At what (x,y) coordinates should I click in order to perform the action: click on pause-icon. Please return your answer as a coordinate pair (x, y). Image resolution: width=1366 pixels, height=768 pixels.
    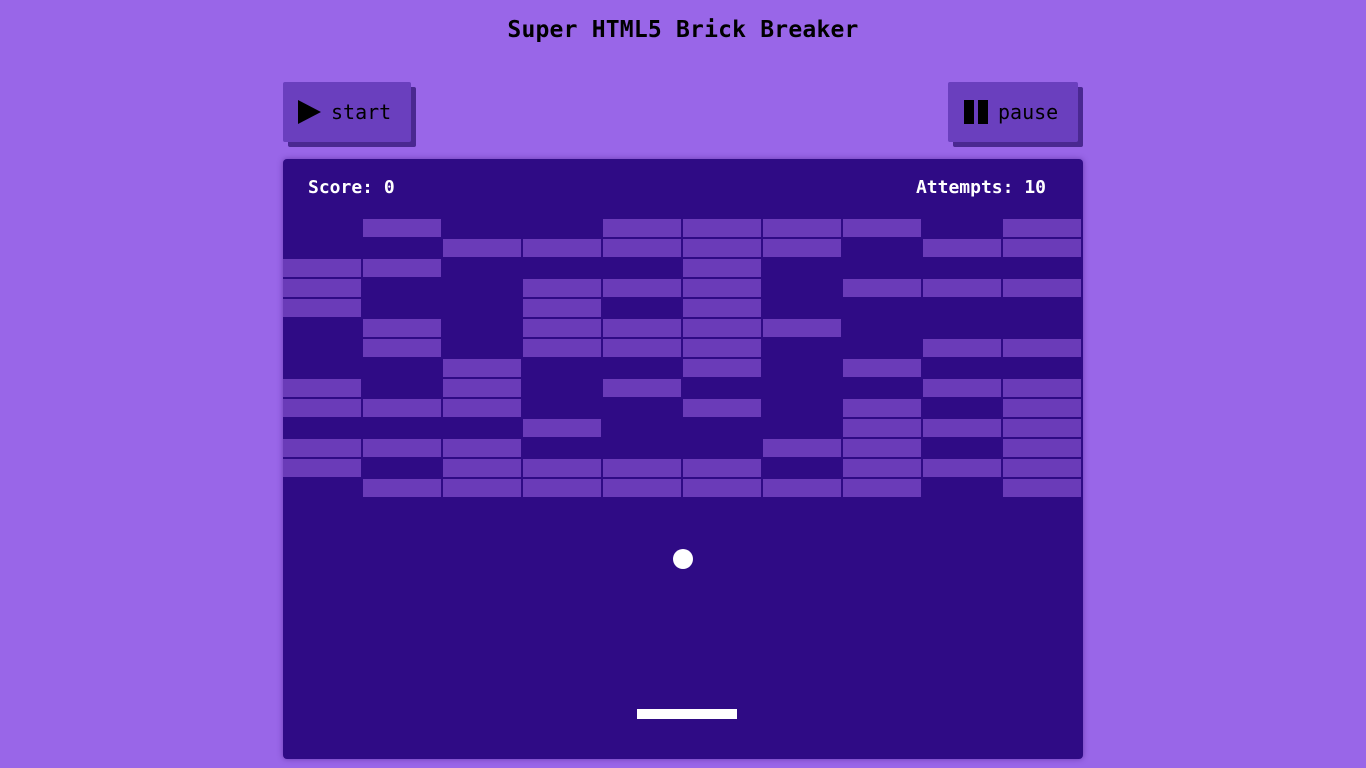
    Looking at the image, I should click on (976, 112).